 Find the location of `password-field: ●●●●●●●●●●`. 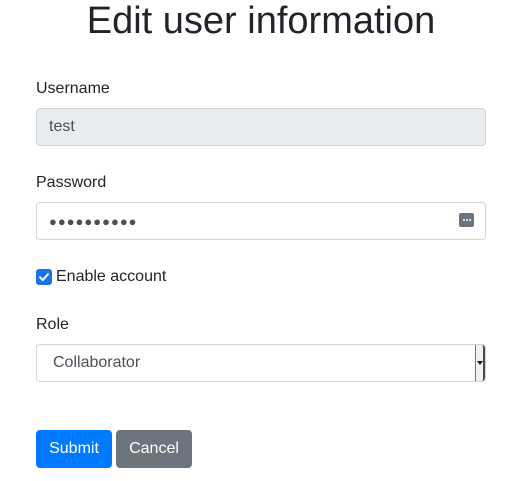

password-field: ●●●●●●●●●● is located at coordinates (261, 221).